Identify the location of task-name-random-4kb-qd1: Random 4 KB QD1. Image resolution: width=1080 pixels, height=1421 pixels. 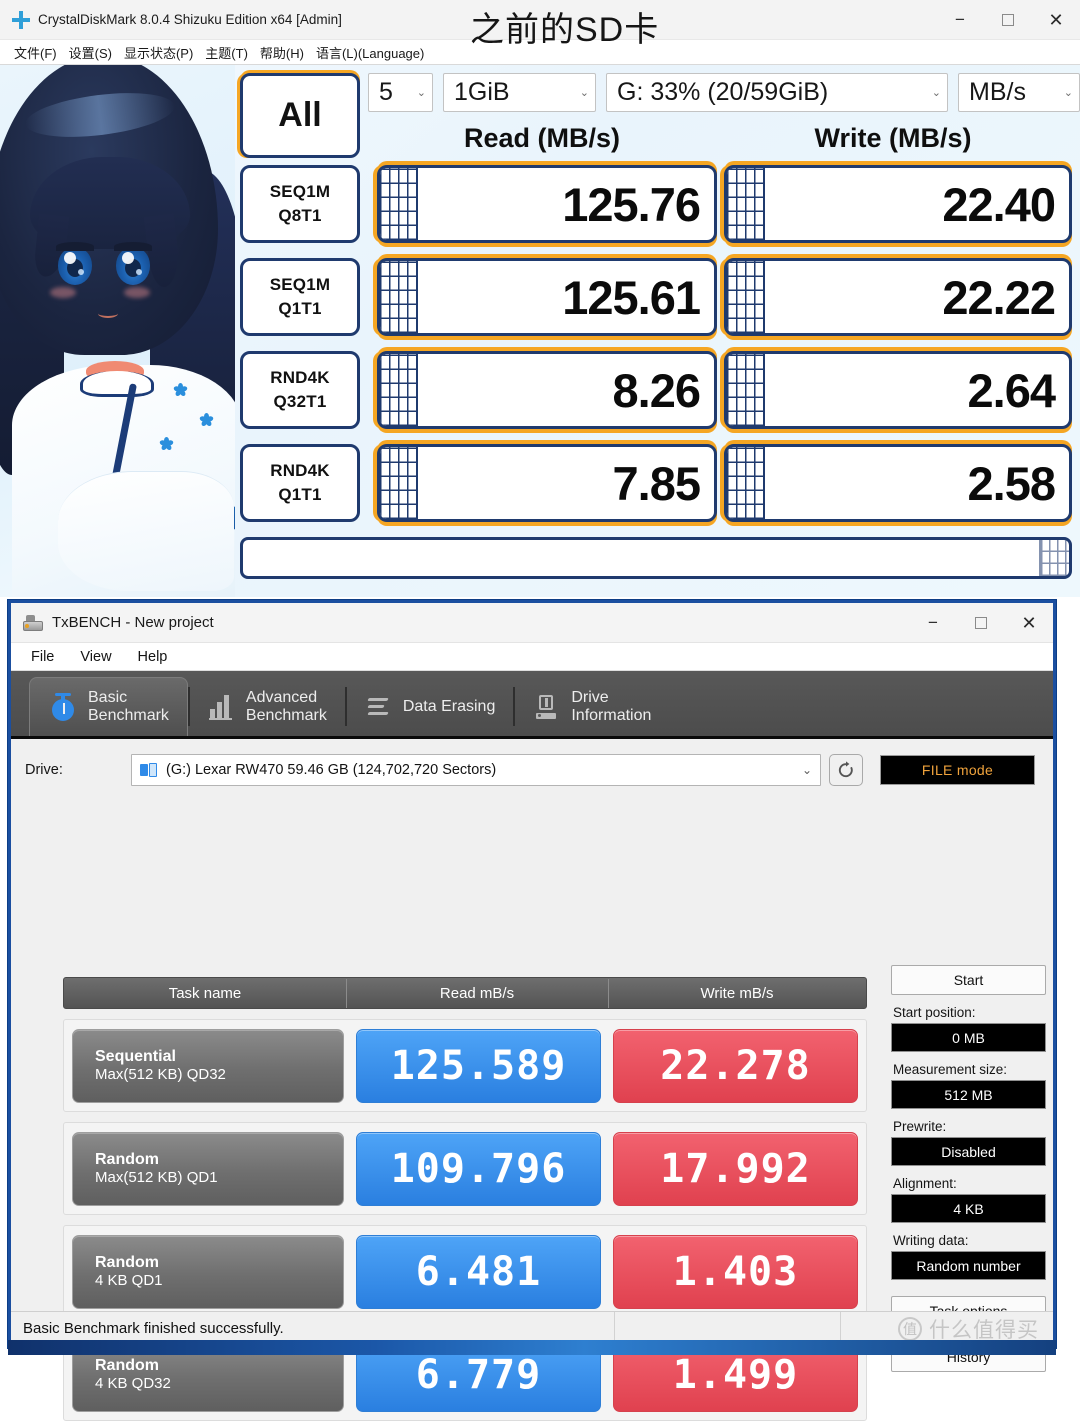
(208, 1271).